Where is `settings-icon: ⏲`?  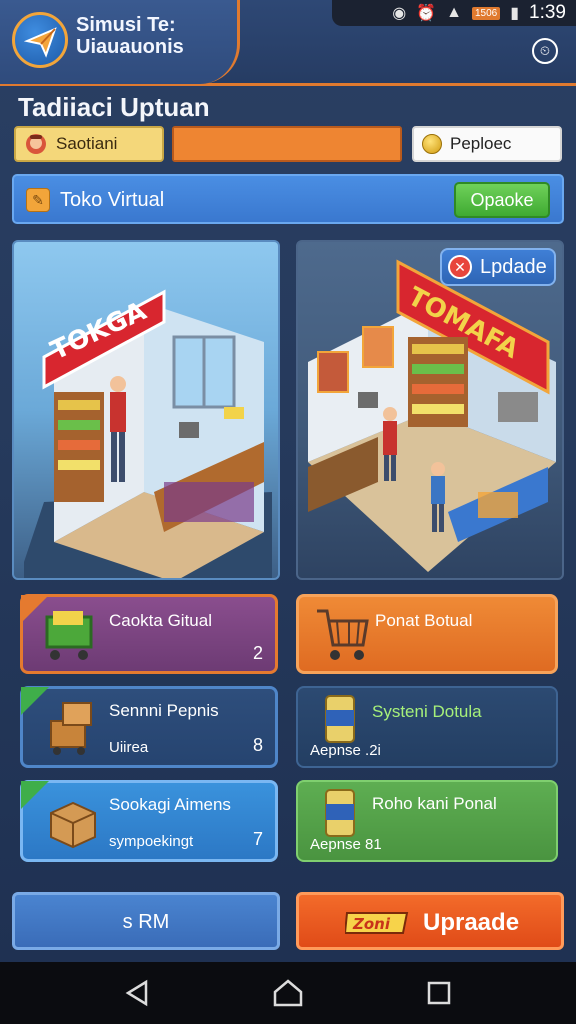 settings-icon: ⏲ is located at coordinates (545, 51).